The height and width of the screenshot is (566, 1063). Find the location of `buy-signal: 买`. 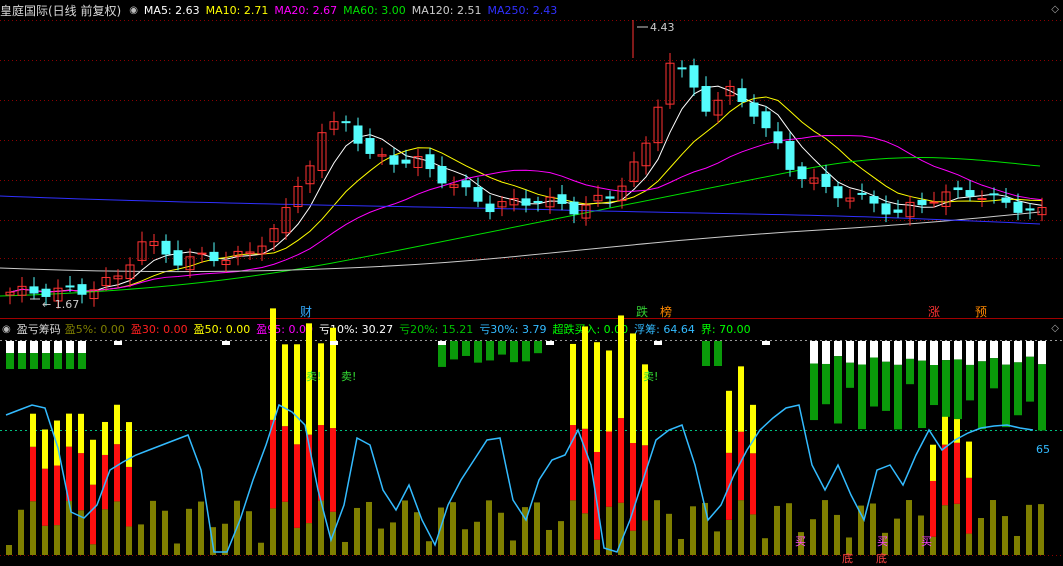

buy-signal: 买 is located at coordinates (926, 541).